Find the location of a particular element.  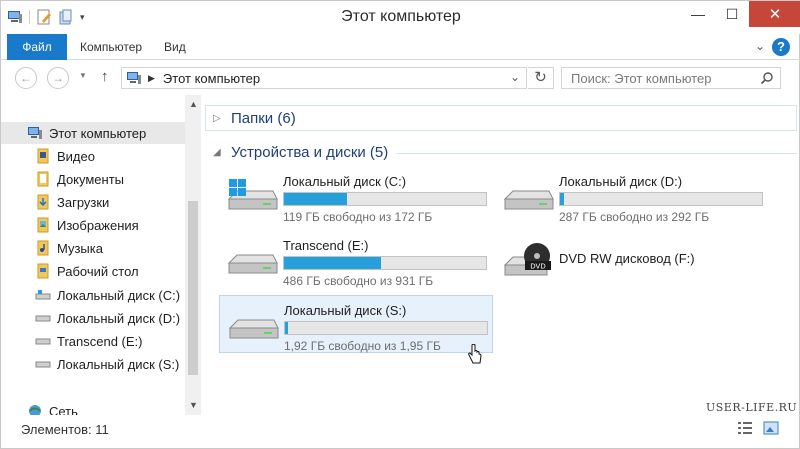

hand-cursor-icon is located at coordinates (475, 354).